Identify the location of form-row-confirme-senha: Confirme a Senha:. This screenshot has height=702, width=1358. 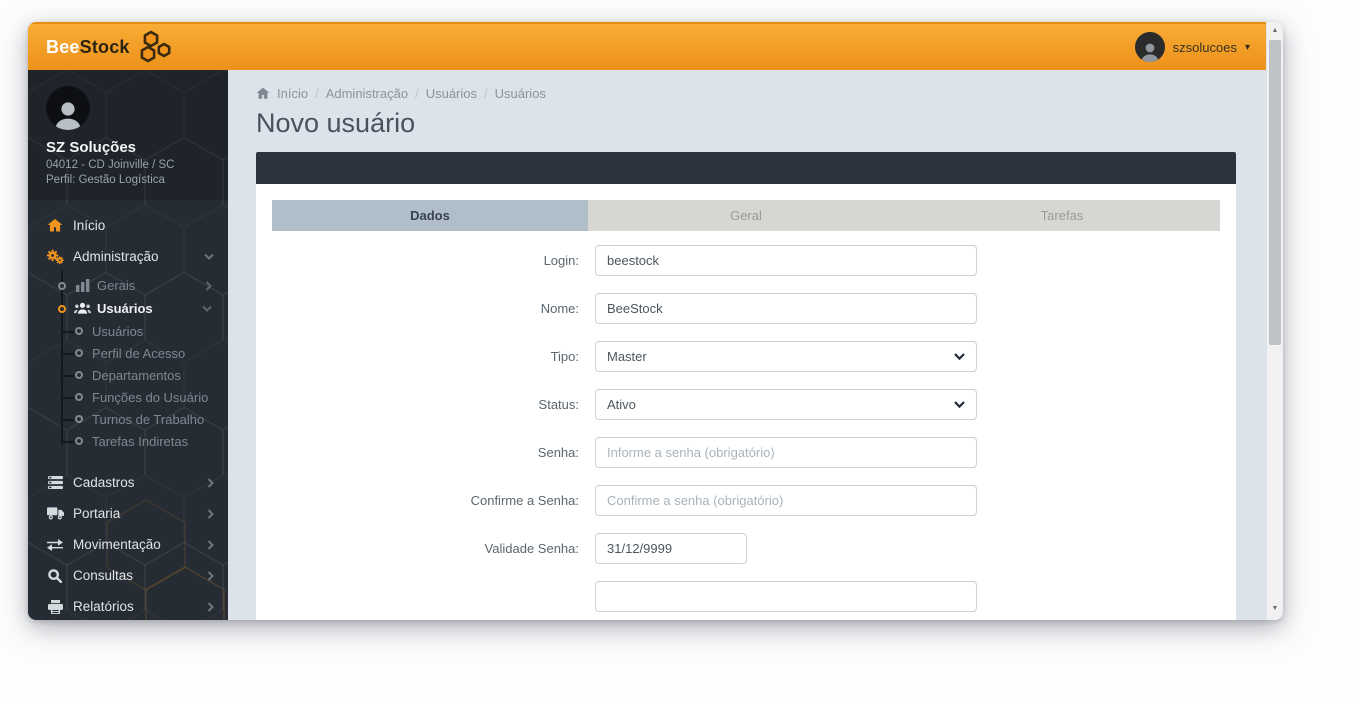
(746, 500).